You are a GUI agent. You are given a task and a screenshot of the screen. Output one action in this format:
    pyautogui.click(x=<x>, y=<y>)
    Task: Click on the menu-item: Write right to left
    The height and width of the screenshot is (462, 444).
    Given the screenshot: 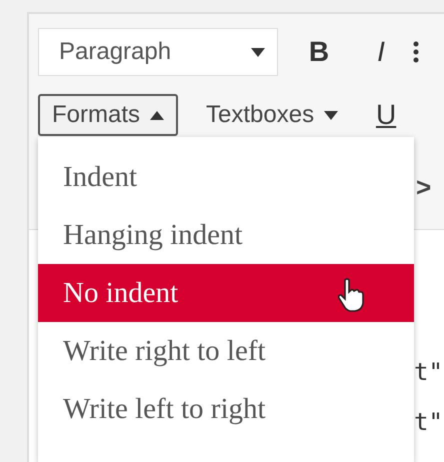 What is the action you would take?
    pyautogui.click(x=226, y=351)
    